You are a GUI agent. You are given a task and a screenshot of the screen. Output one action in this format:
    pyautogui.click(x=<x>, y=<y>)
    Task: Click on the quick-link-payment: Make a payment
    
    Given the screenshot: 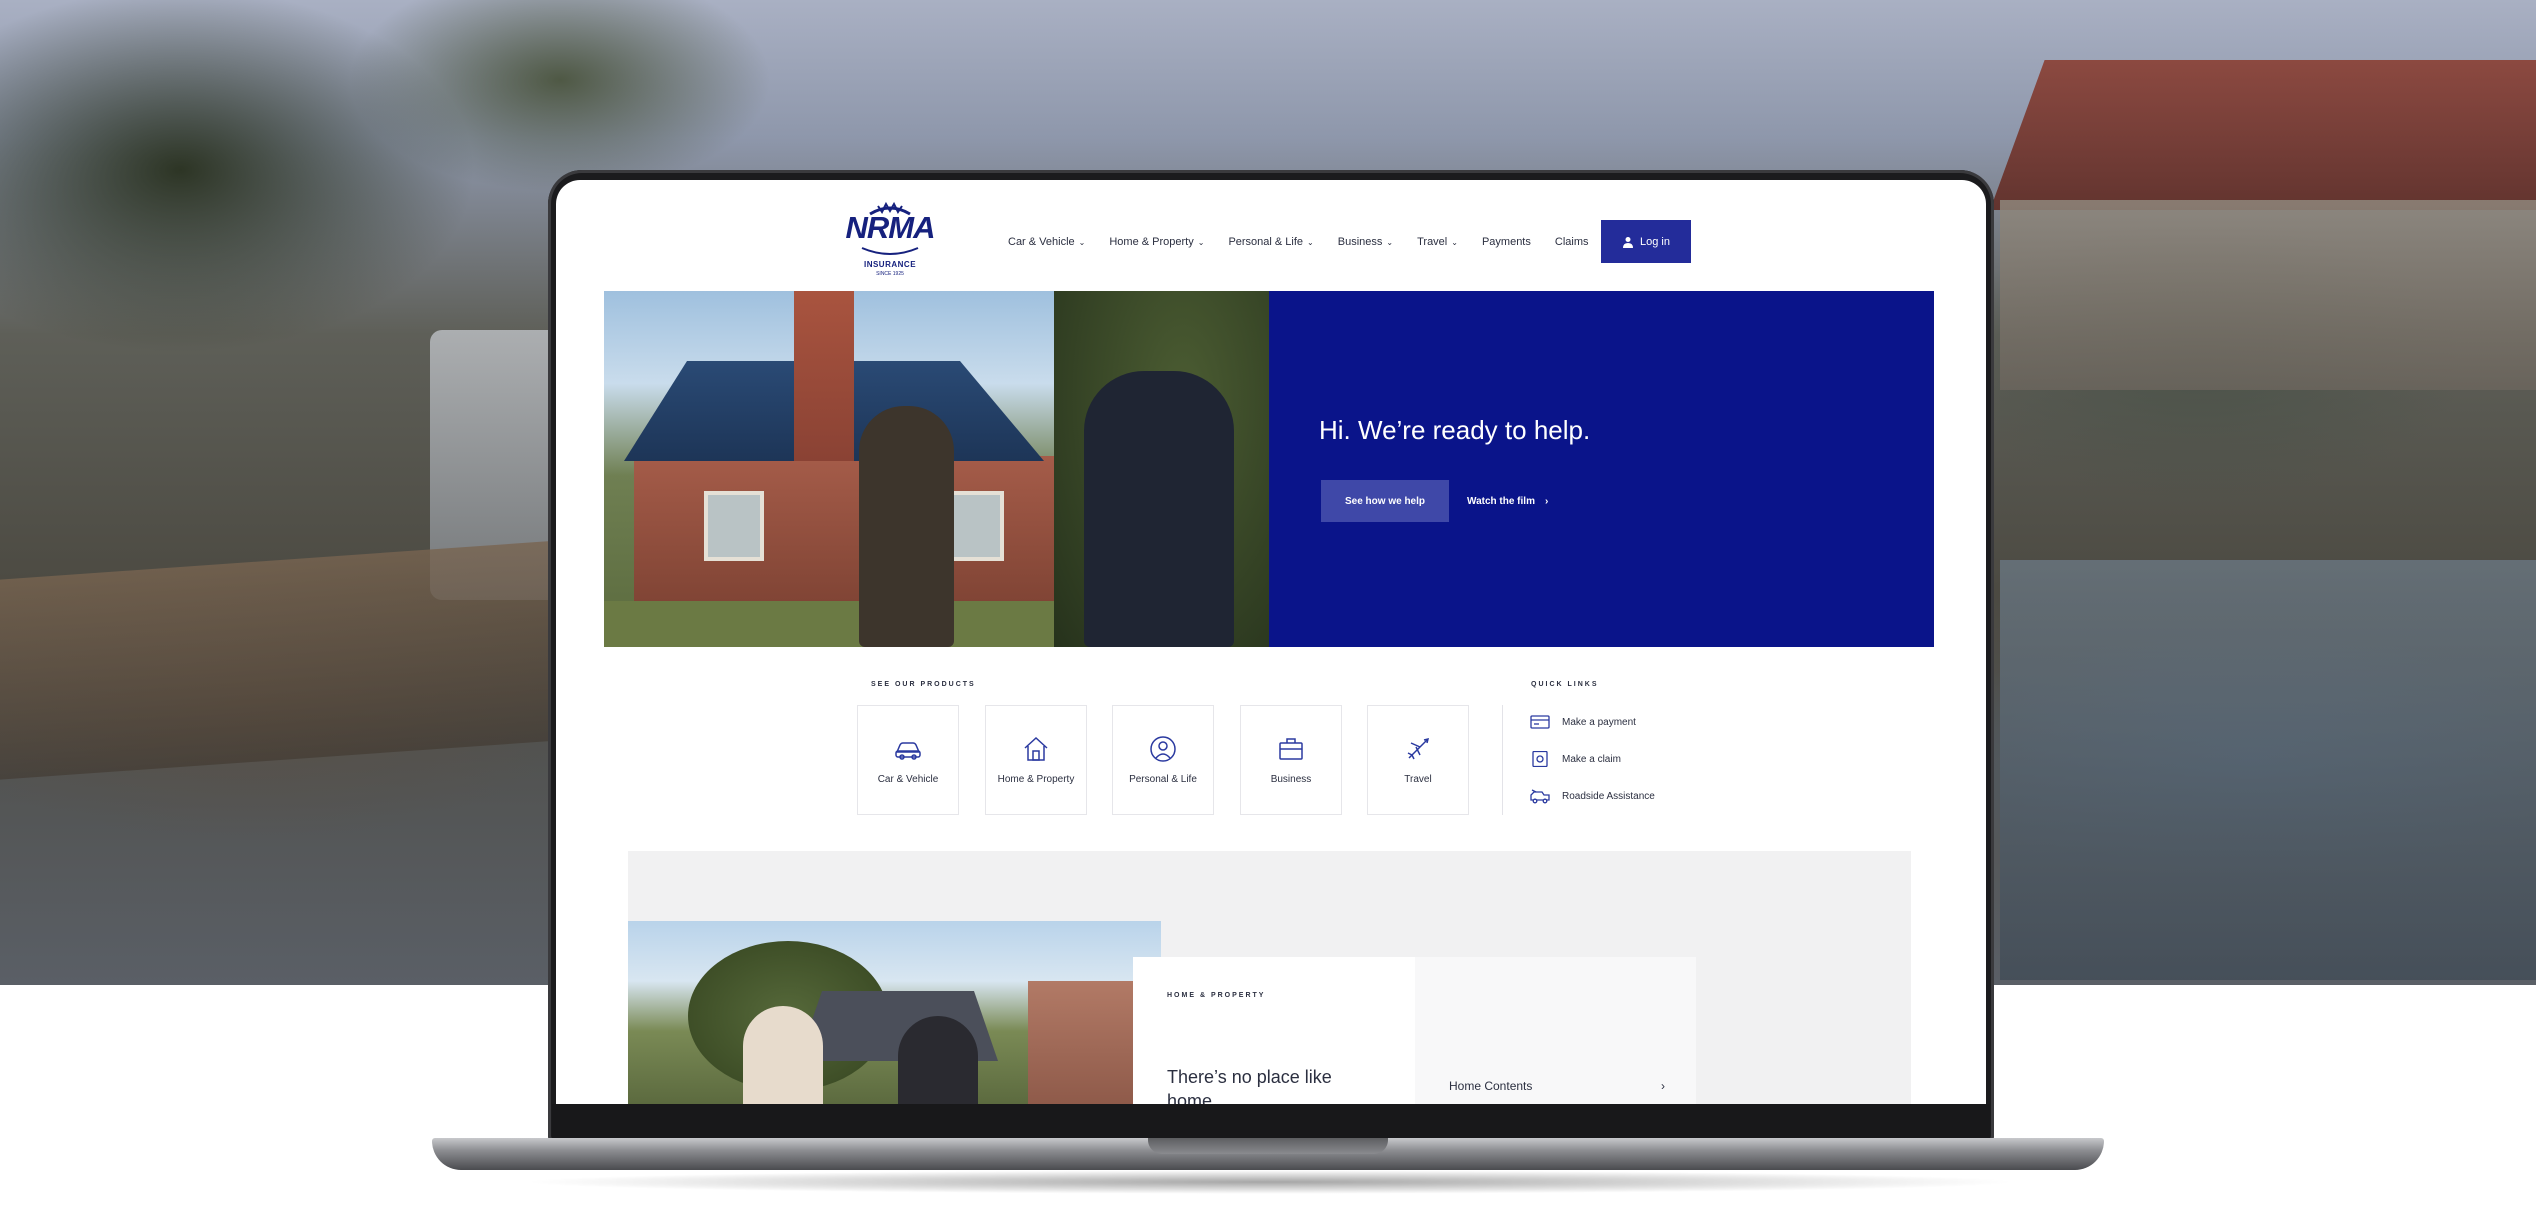 What is the action you would take?
    pyautogui.click(x=1583, y=722)
    